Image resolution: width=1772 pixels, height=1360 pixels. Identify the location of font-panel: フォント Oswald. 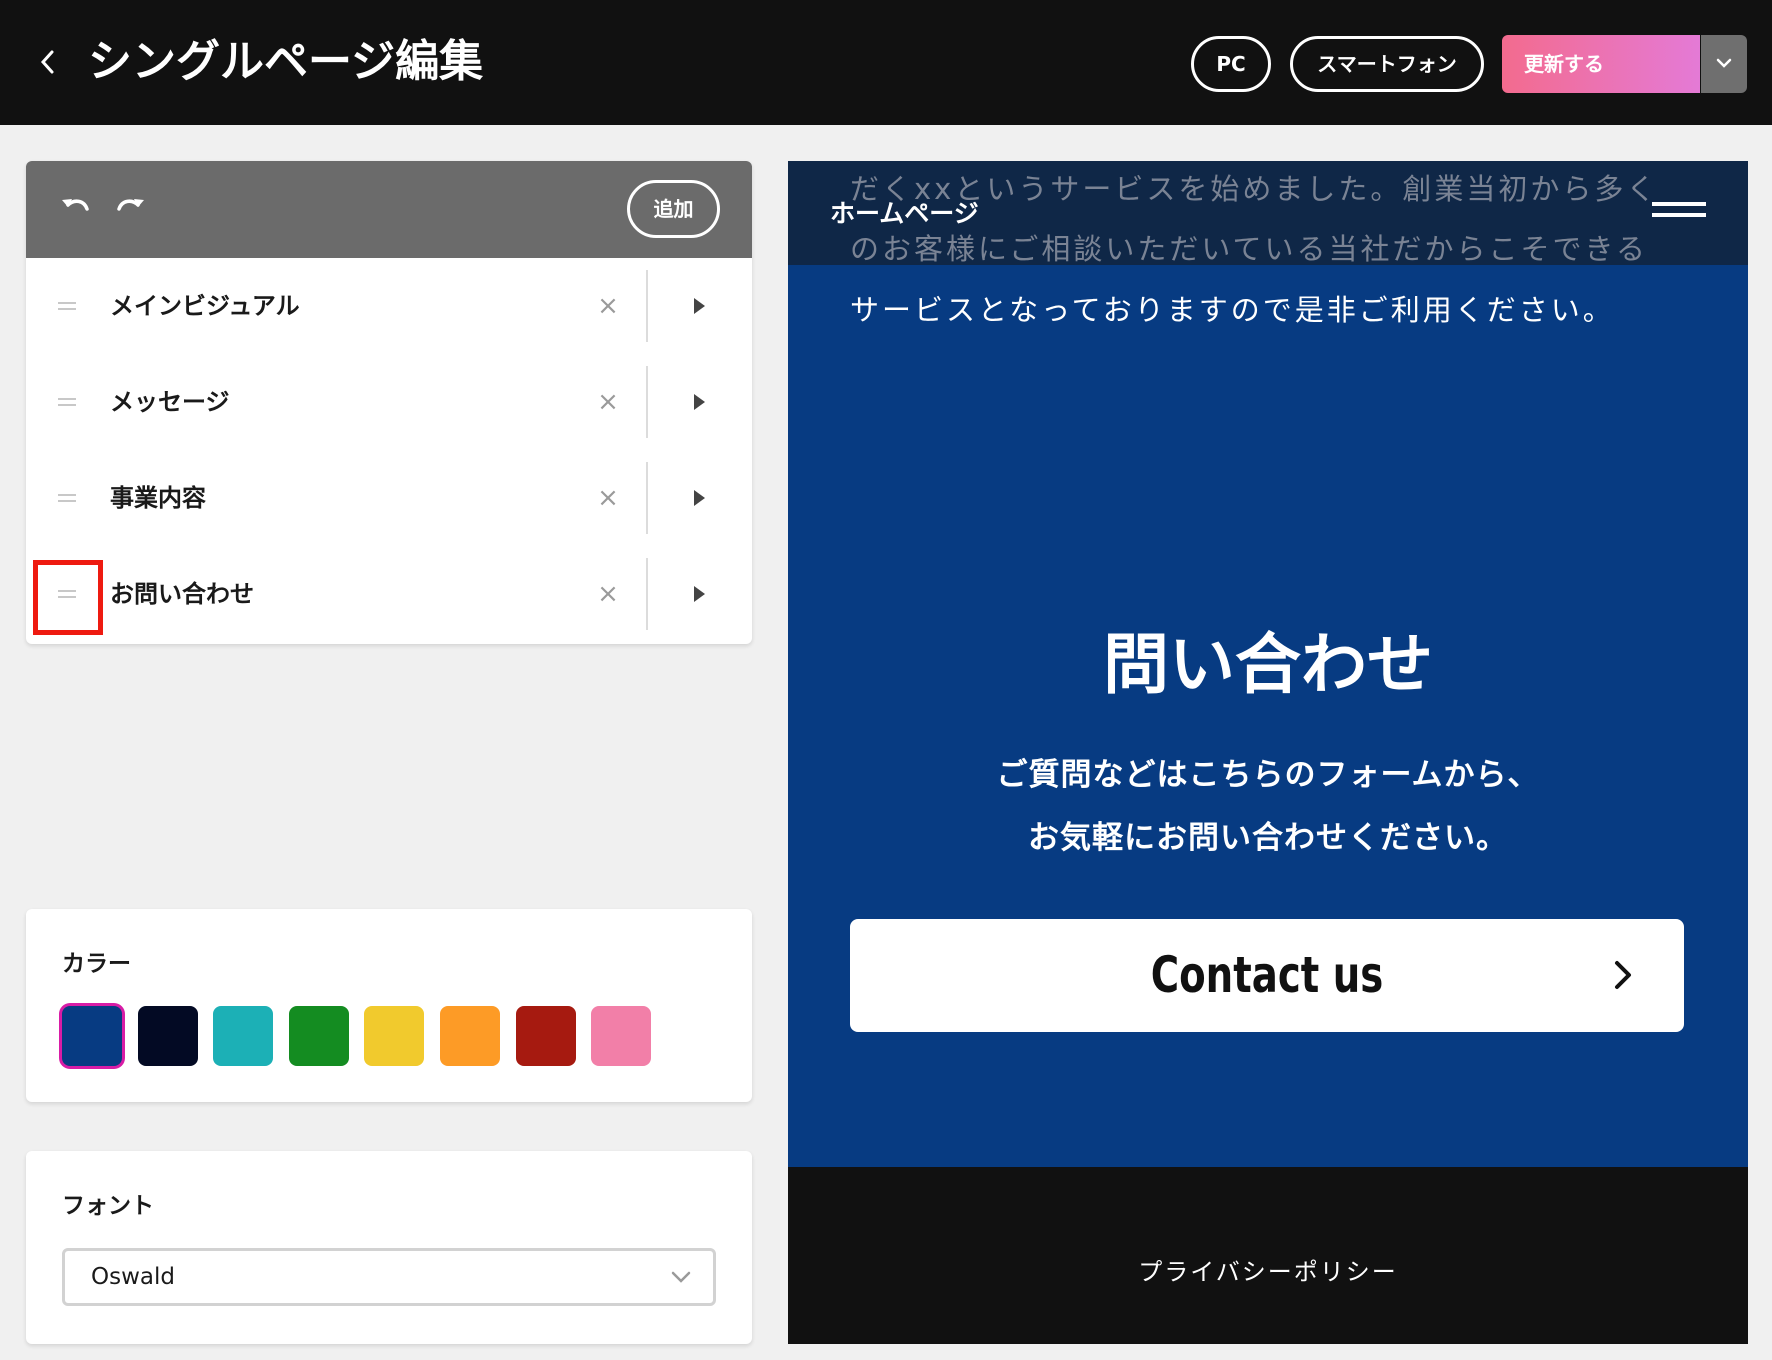
(389, 1247).